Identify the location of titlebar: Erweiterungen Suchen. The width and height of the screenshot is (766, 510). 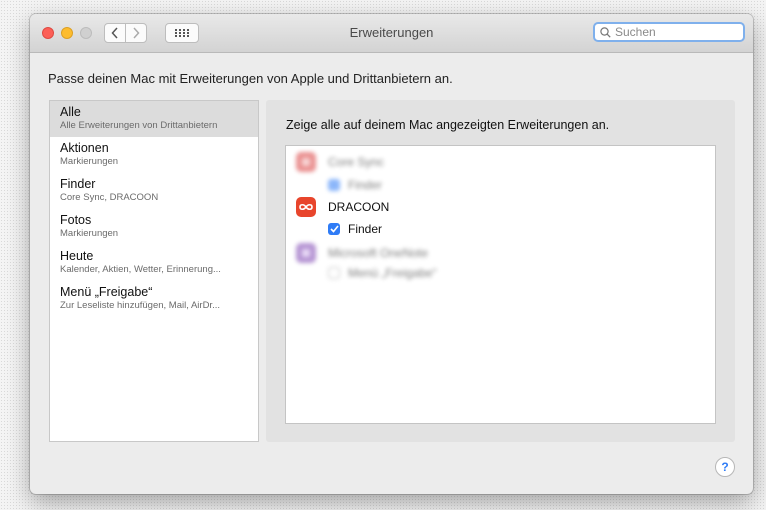
(391, 33).